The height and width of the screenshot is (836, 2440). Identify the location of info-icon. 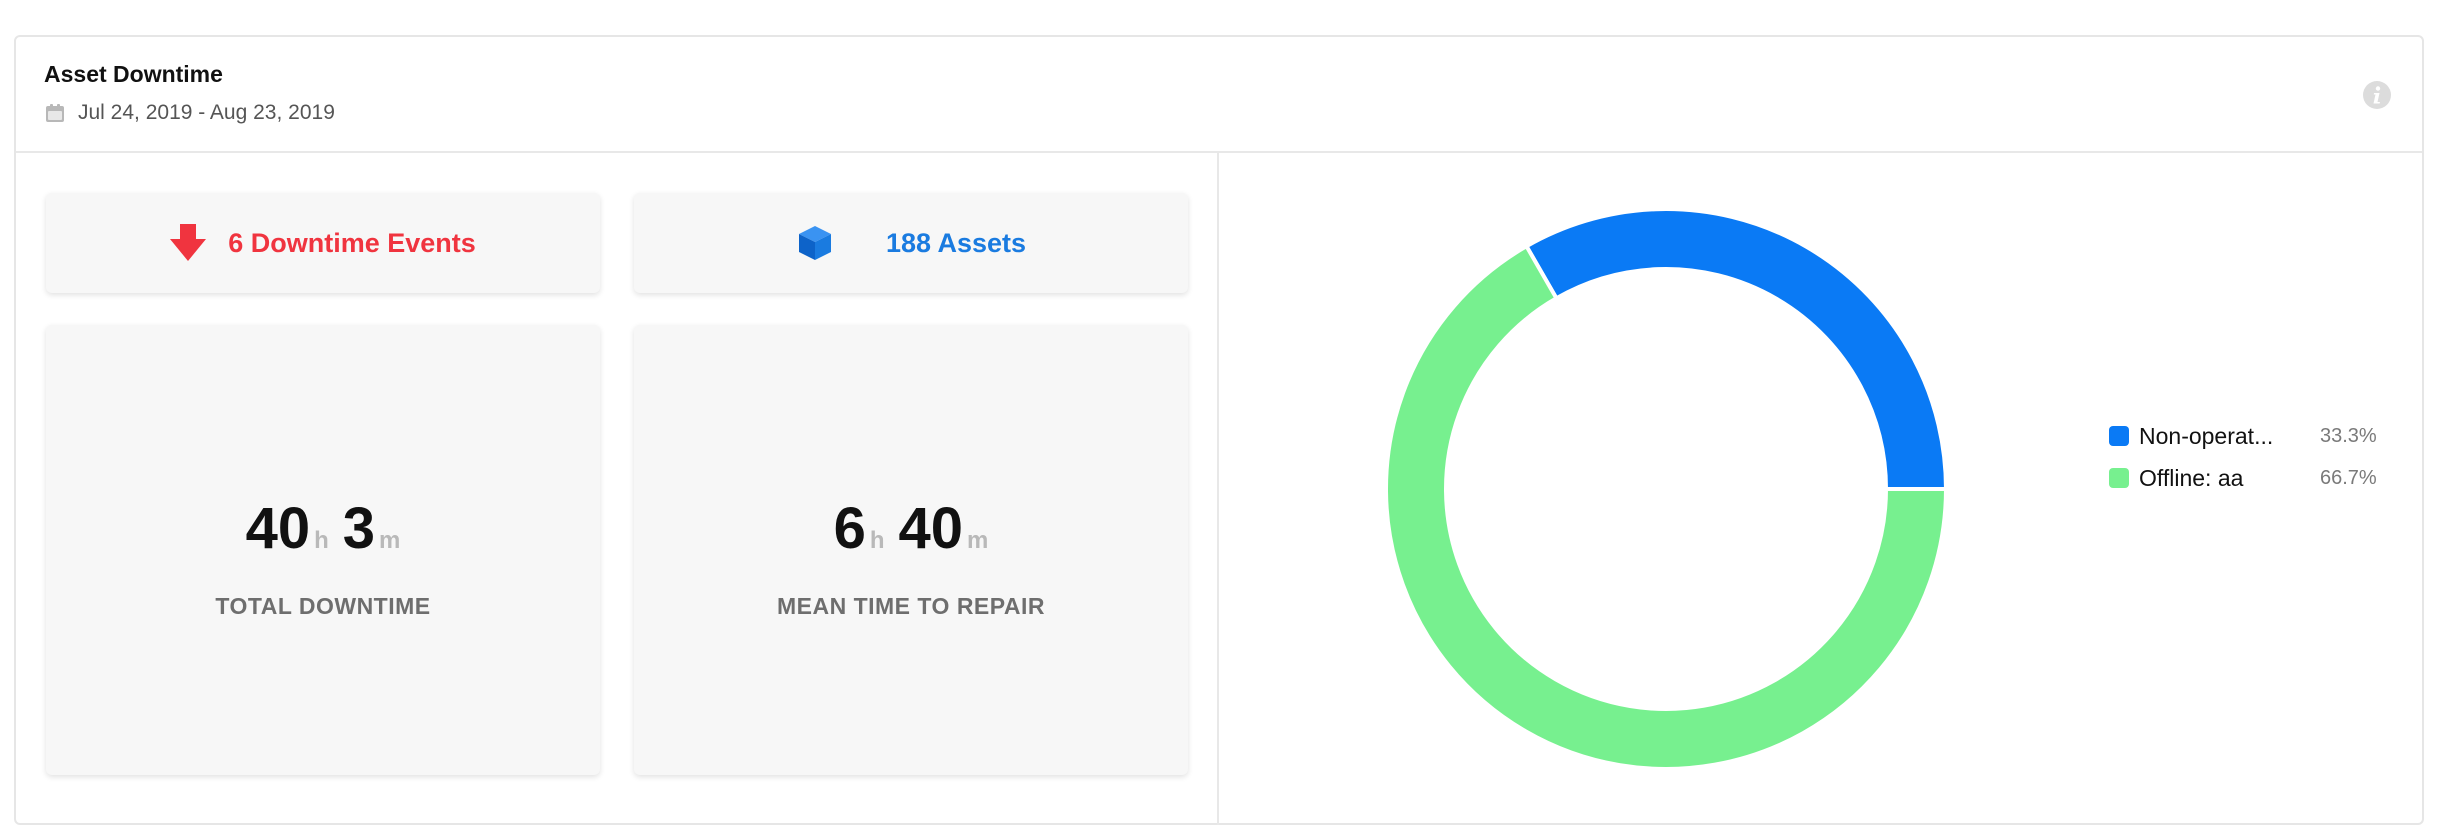
(2377, 95).